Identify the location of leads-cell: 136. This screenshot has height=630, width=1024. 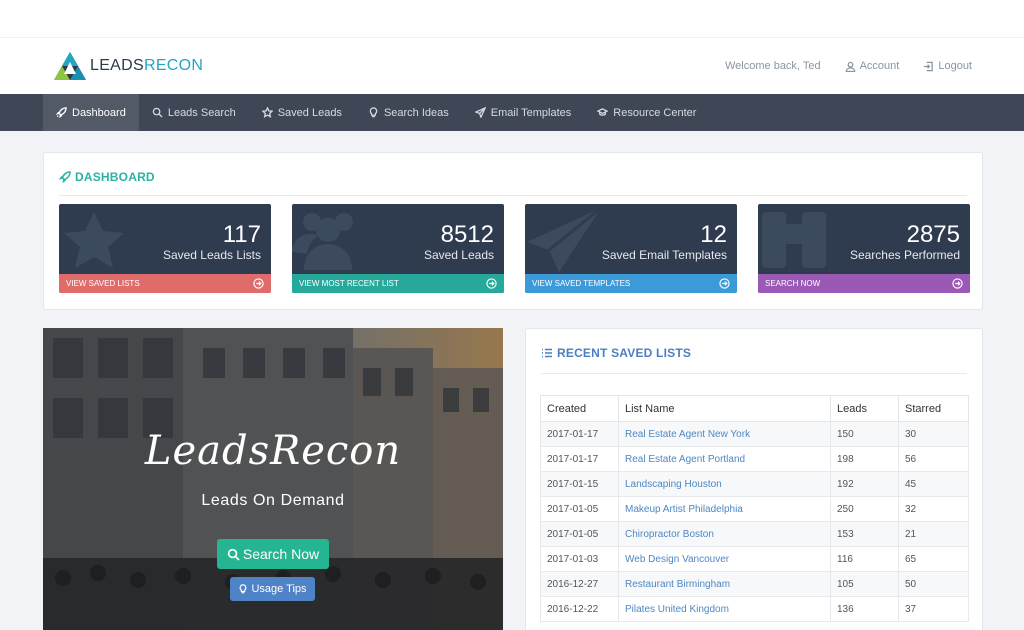
(864, 609).